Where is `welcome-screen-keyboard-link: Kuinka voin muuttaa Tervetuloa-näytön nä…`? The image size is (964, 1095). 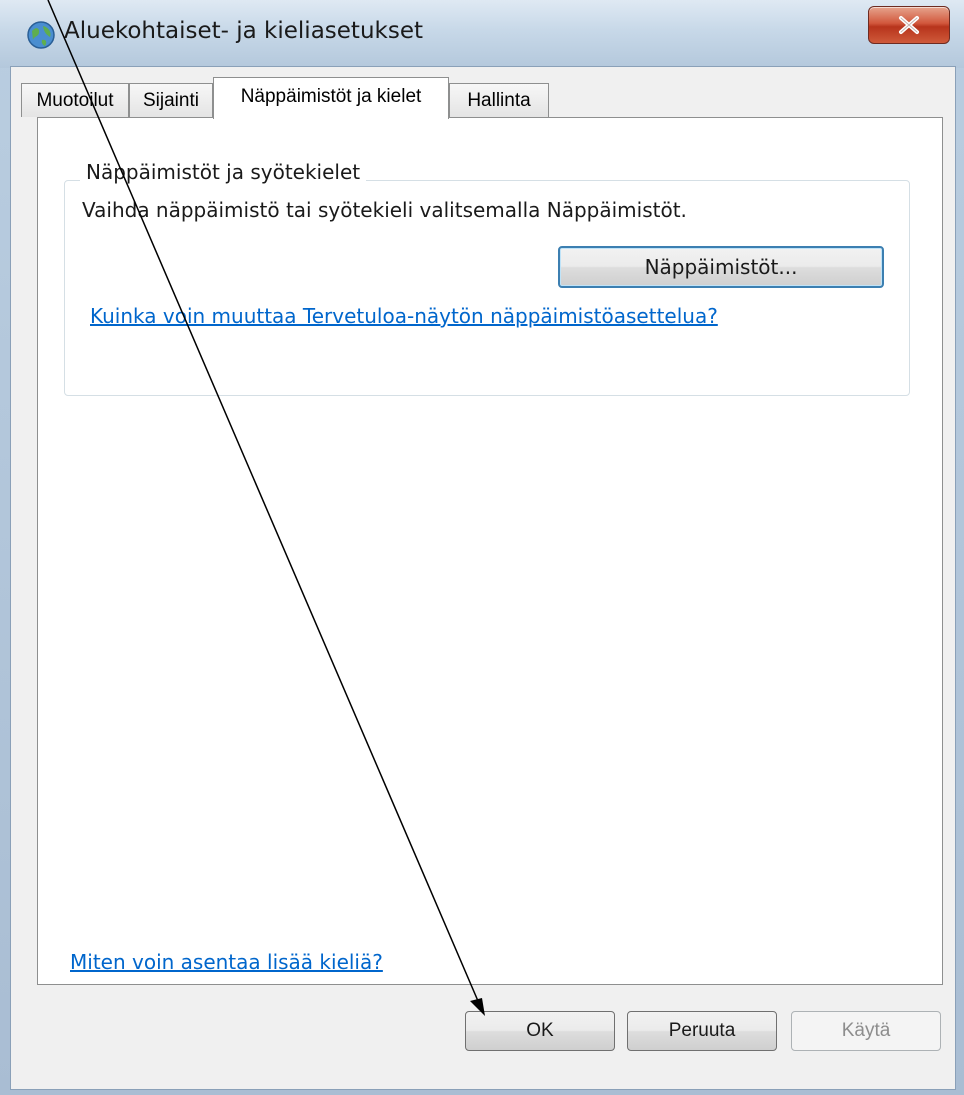
welcome-screen-keyboard-link: Kuinka voin muuttaa Tervetuloa-näytön nä… is located at coordinates (404, 316).